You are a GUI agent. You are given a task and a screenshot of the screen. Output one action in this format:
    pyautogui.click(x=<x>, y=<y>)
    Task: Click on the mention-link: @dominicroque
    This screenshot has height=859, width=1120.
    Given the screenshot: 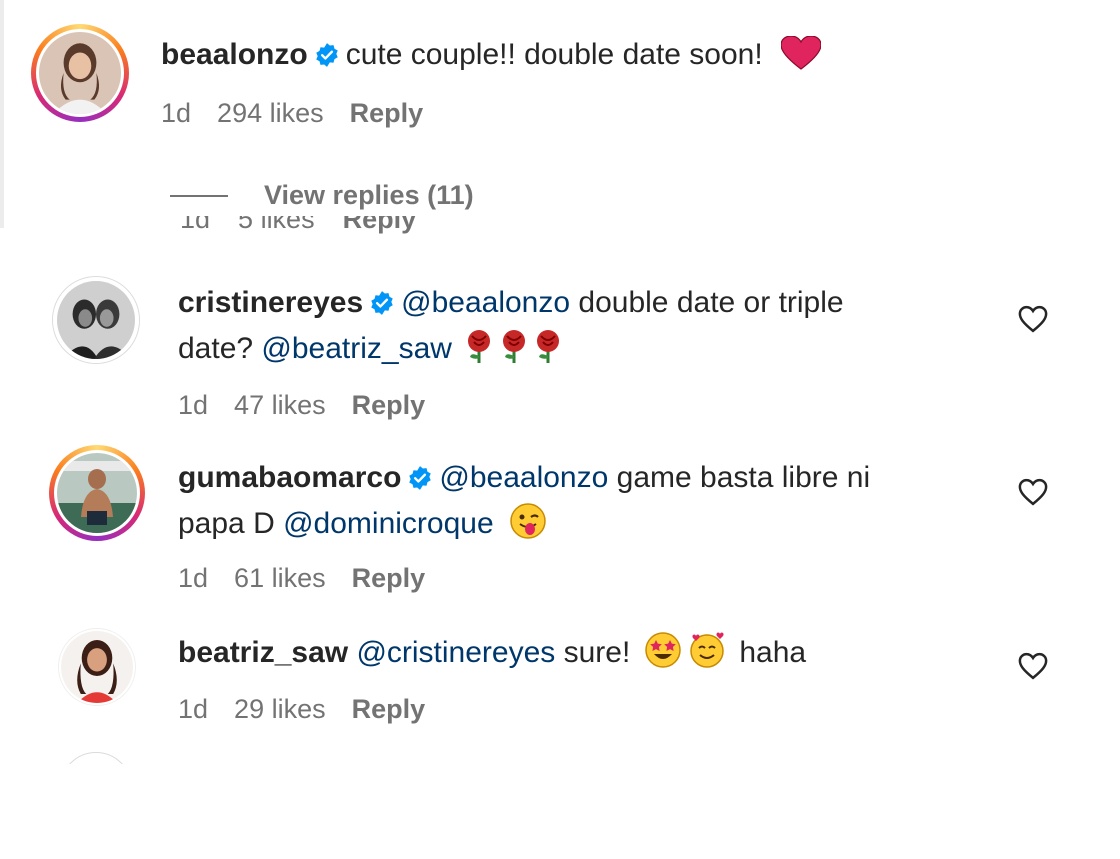 What is the action you would take?
    pyautogui.click(x=388, y=523)
    